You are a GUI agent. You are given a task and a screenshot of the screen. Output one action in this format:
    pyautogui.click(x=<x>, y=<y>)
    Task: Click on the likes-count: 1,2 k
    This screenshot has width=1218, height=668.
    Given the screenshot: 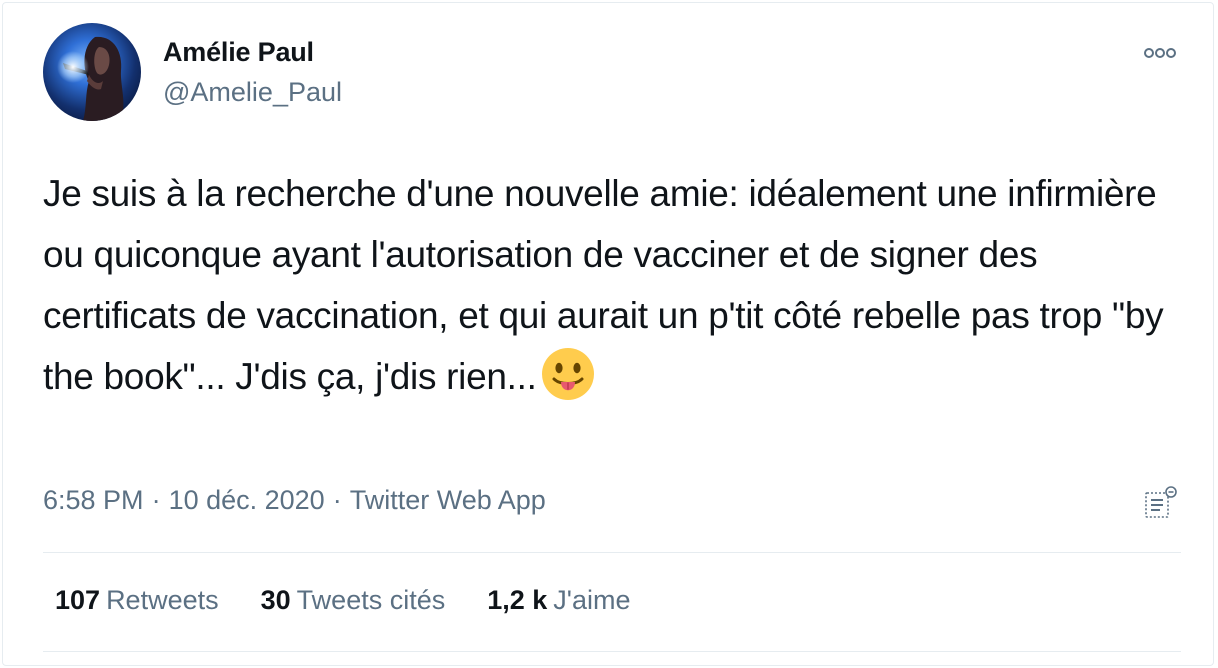 What is the action you would take?
    pyautogui.click(x=517, y=600)
    